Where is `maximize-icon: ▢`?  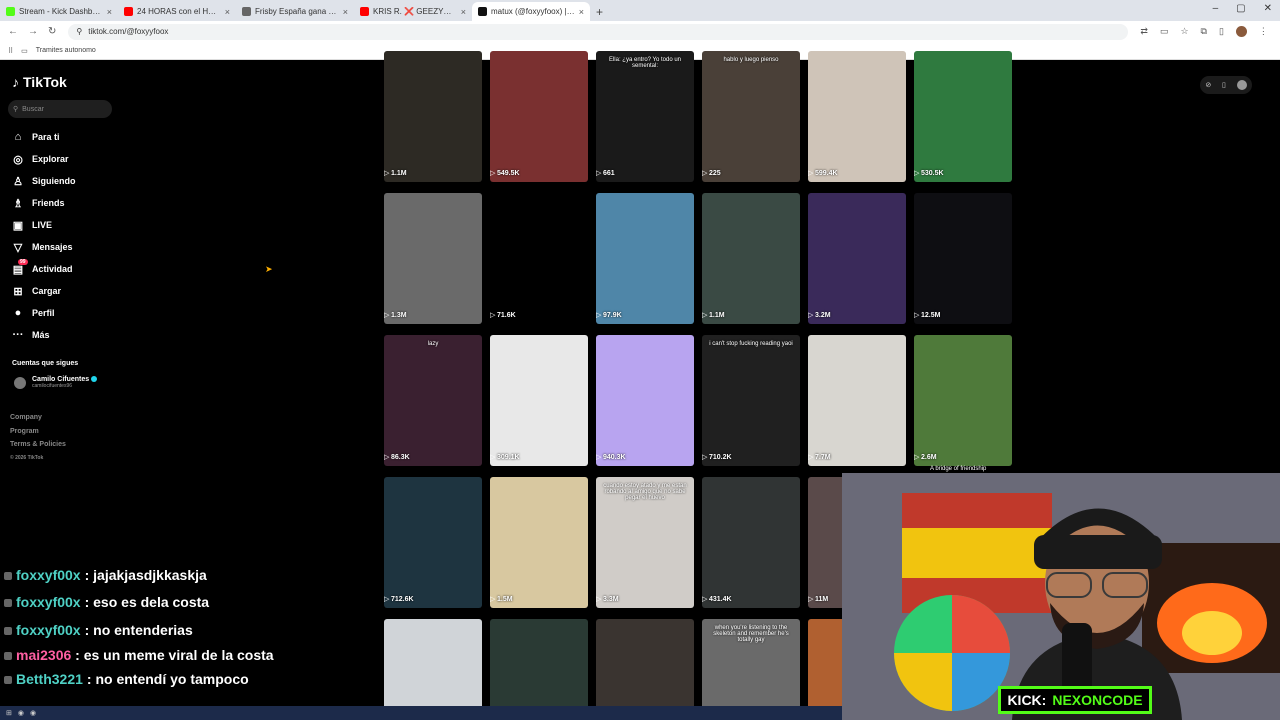 maximize-icon: ▢ is located at coordinates (1240, 8).